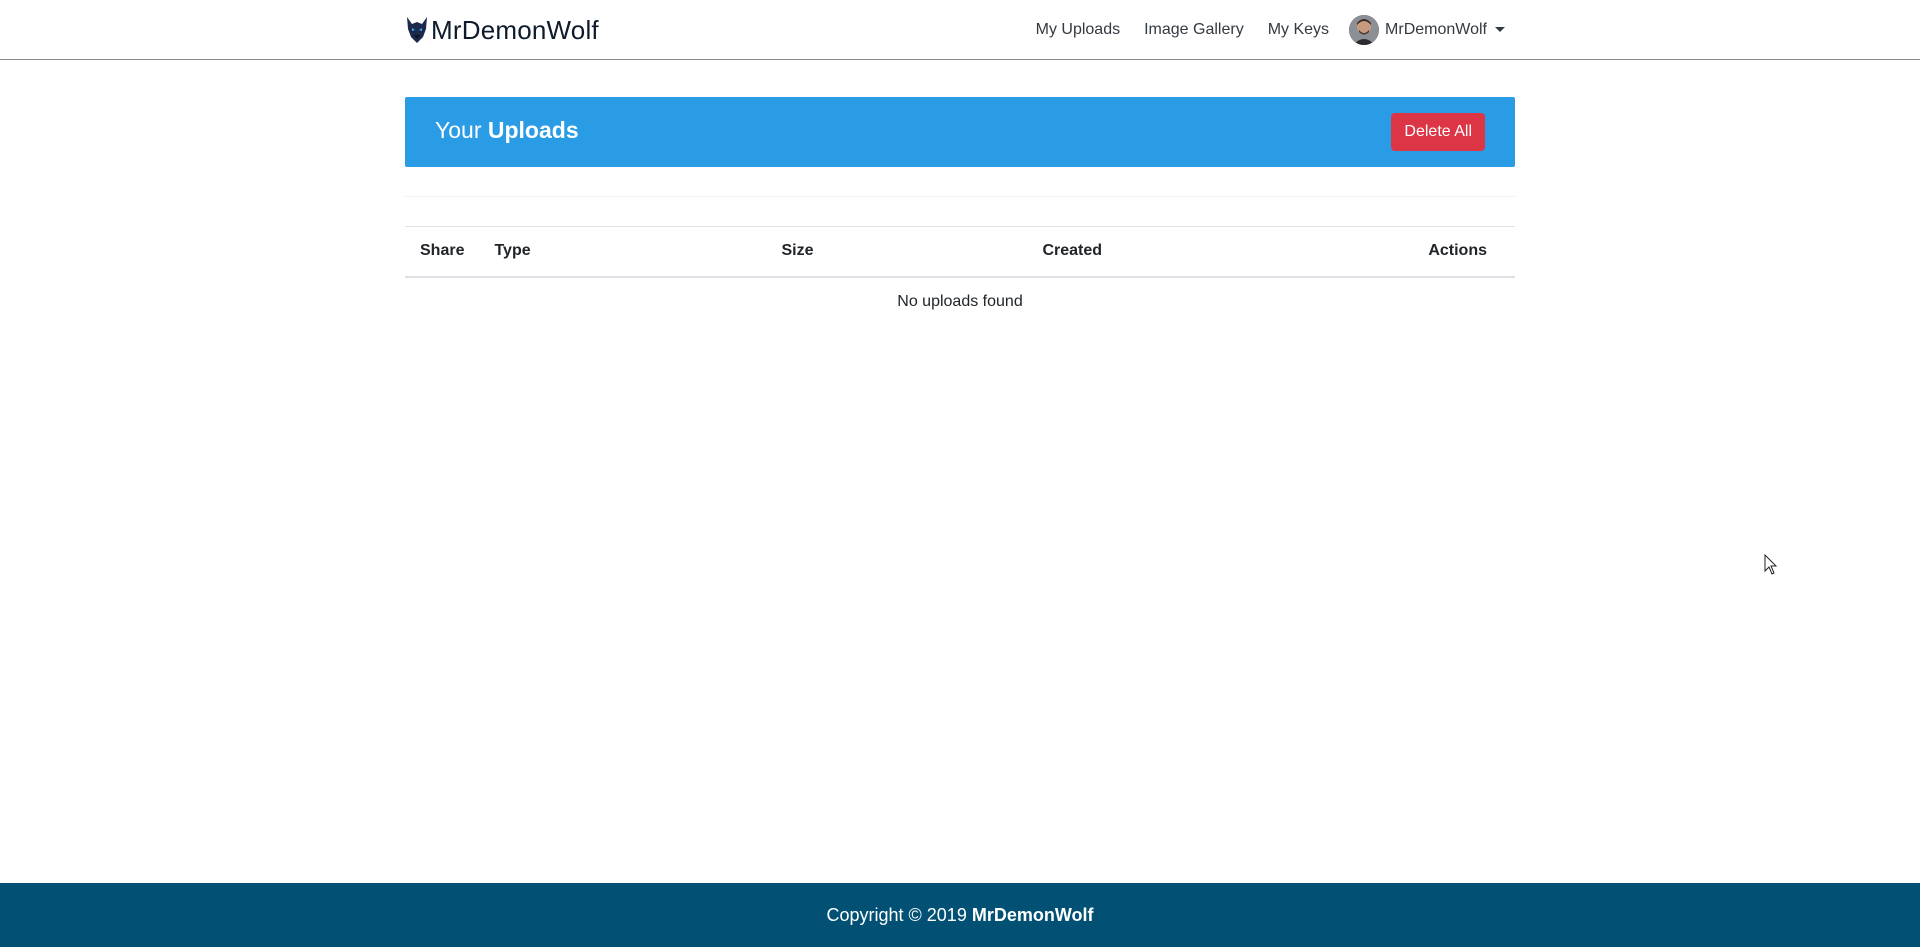 The width and height of the screenshot is (1920, 947). I want to click on delete-all-button: Delete All, so click(1438, 132).